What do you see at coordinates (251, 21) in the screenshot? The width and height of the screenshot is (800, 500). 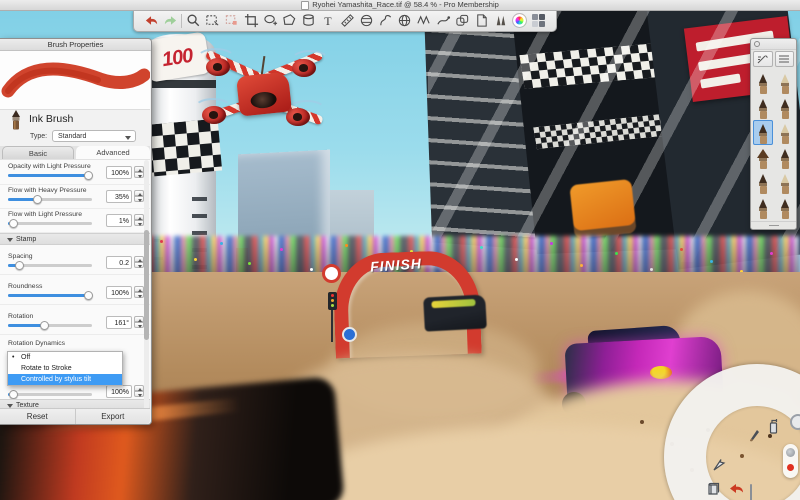 I see `crop-icon` at bounding box center [251, 21].